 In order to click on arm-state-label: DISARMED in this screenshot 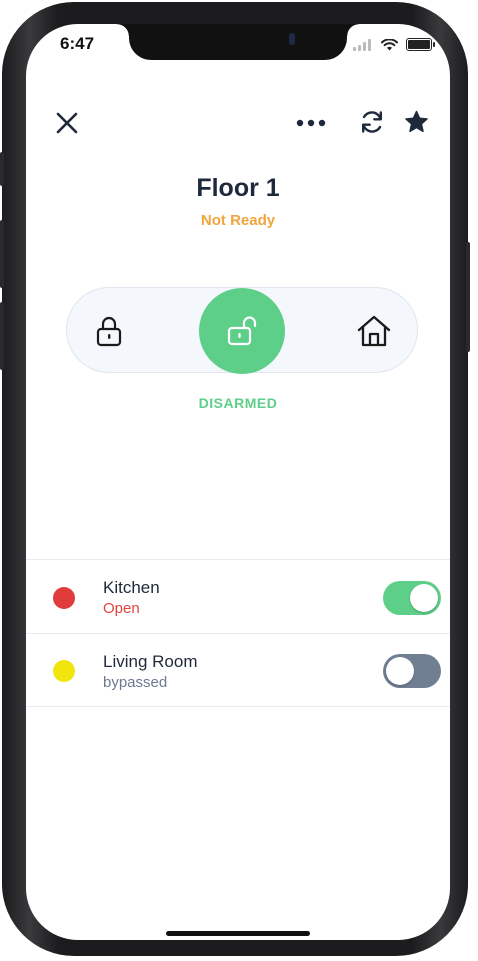, I will do `click(238, 403)`.